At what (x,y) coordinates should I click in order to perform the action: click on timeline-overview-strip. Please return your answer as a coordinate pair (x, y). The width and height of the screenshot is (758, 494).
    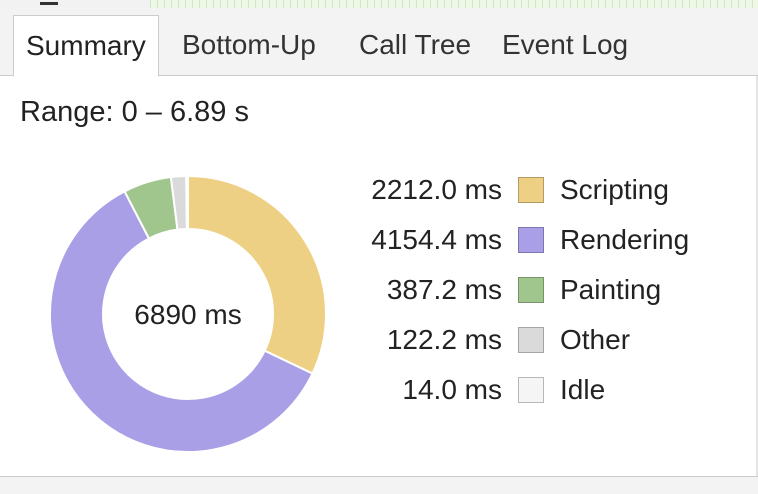
    Looking at the image, I should click on (379, 4).